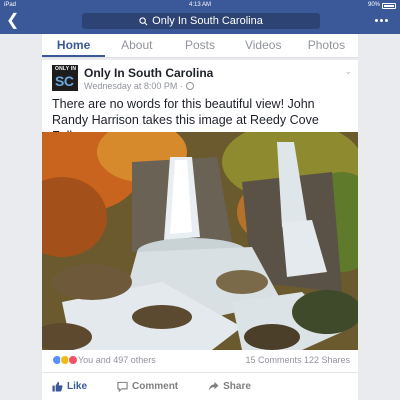  Describe the element at coordinates (77, 386) in the screenshot. I see `like-label: Like` at that location.